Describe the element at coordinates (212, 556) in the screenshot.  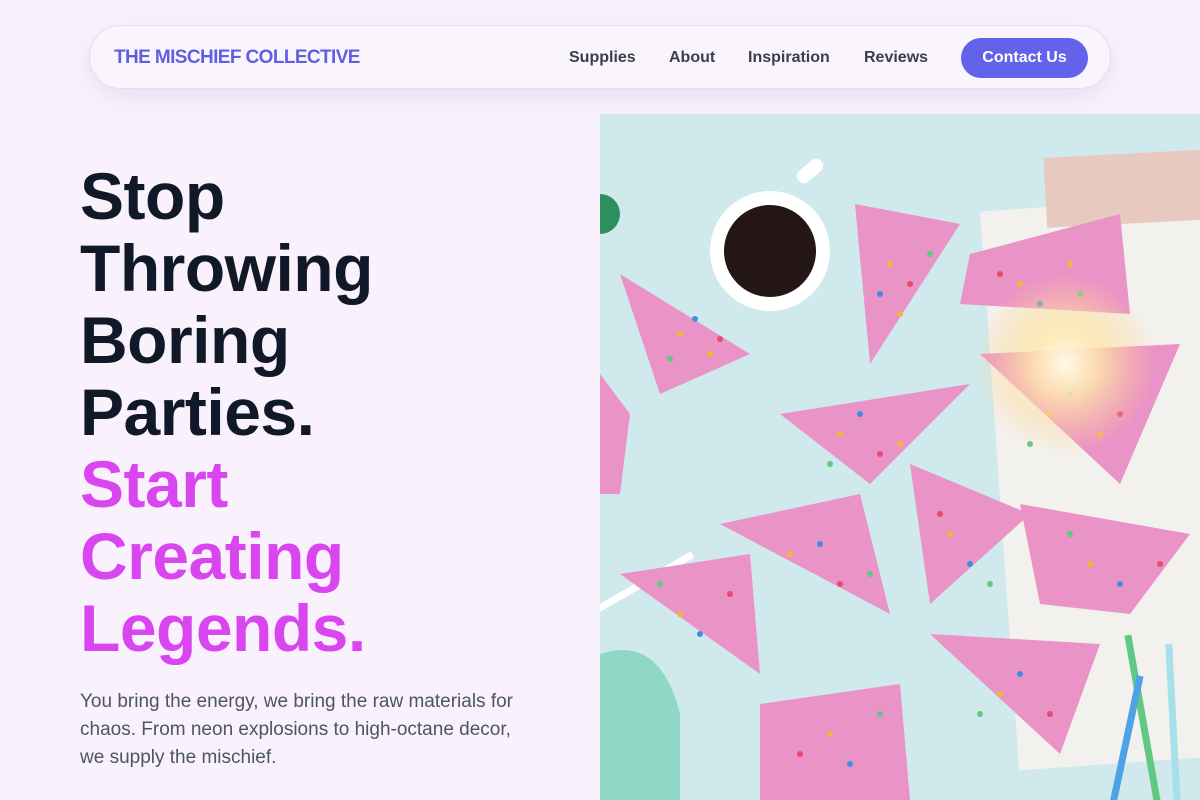
I see `headline-accent-line: Creating` at that location.